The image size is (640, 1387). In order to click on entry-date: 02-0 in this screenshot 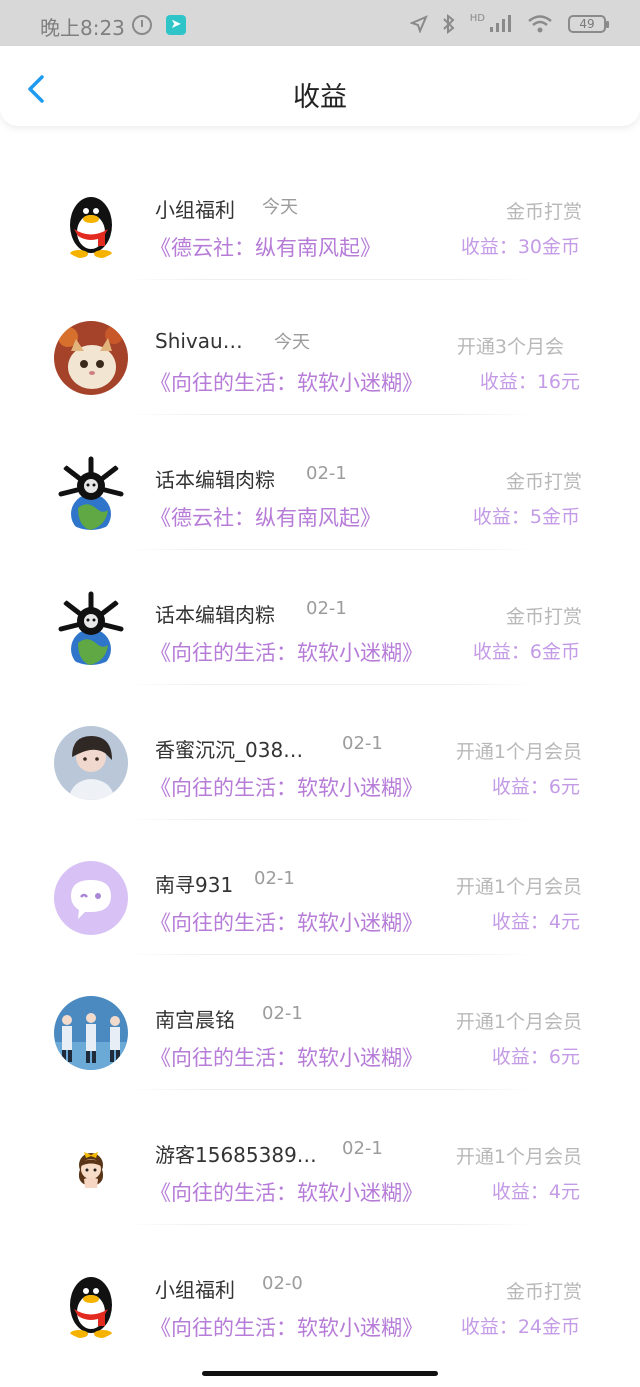, I will do `click(282, 1283)`.